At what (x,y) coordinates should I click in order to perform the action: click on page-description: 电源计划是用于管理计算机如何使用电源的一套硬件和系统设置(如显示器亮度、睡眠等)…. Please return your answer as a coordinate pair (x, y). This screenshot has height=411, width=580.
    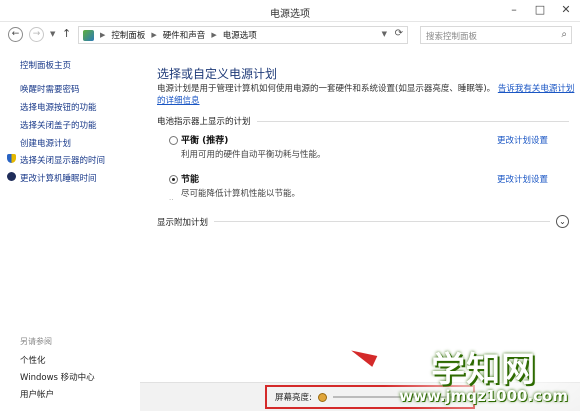
    Looking at the image, I should click on (366, 95).